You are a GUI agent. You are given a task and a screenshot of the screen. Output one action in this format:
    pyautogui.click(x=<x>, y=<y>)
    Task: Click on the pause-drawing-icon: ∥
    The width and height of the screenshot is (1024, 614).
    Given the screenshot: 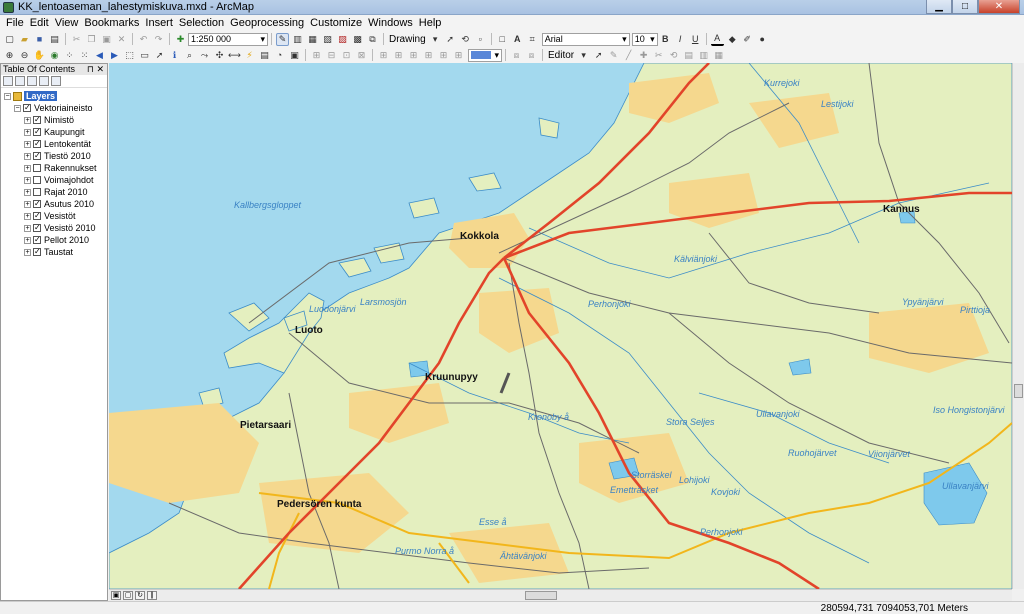 What is the action you would take?
    pyautogui.click(x=152, y=595)
    